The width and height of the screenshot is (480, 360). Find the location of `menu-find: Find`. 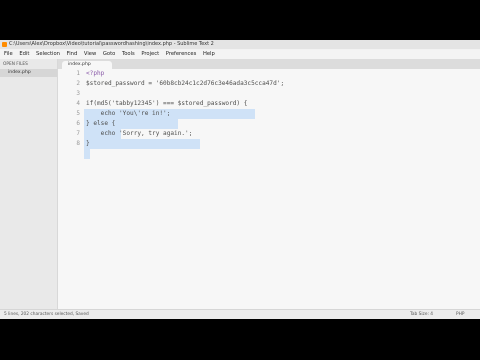

menu-find: Find is located at coordinates (72, 54).